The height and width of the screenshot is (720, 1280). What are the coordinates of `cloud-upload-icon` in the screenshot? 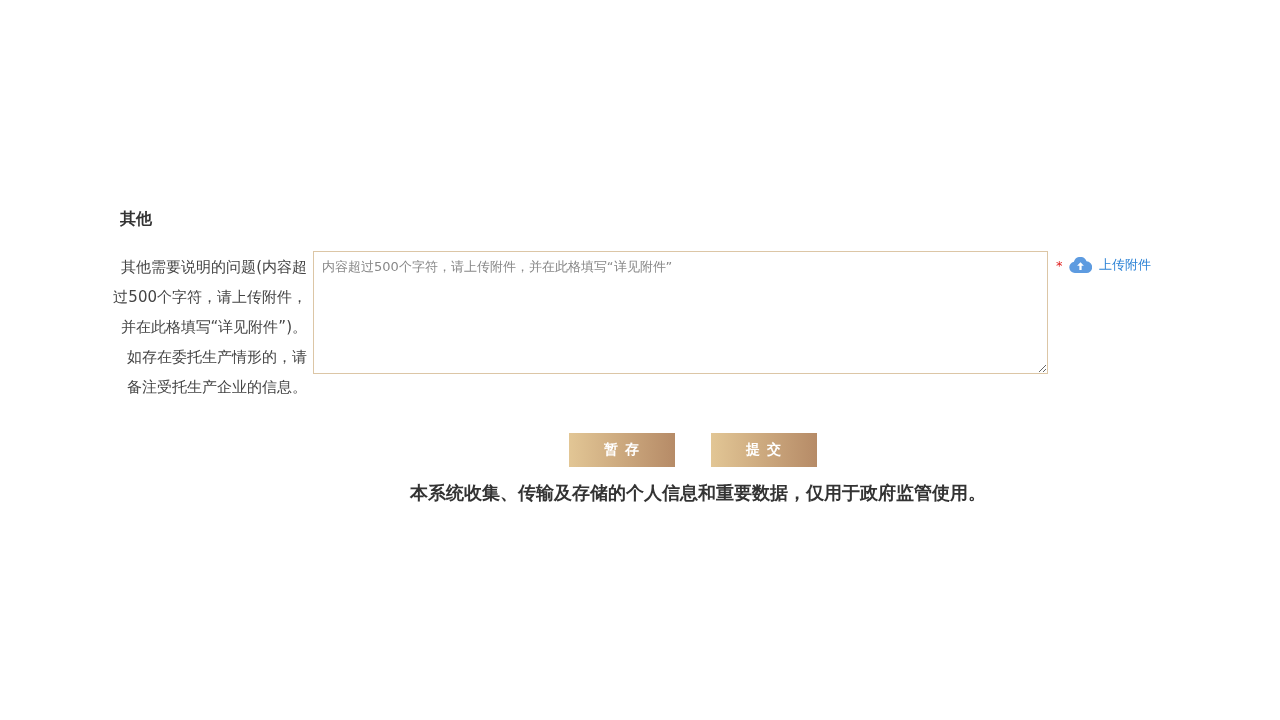 It's located at (1080, 265).